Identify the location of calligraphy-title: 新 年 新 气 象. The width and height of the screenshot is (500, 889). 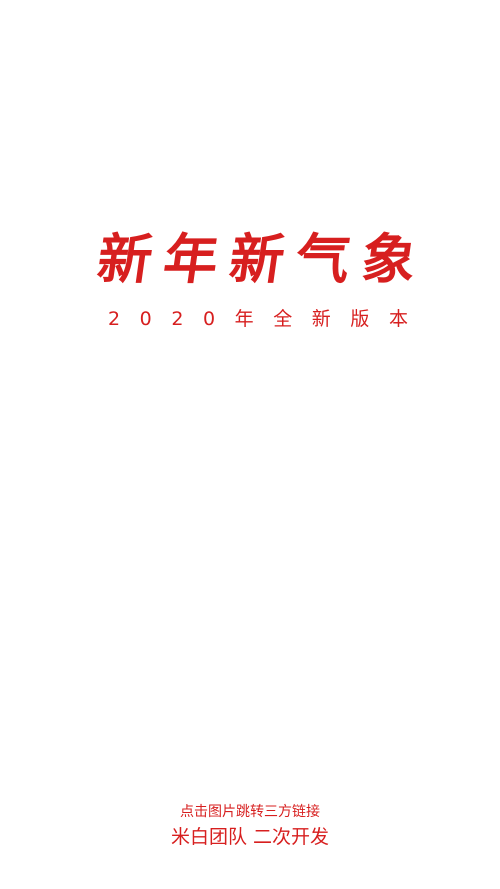
(257, 259).